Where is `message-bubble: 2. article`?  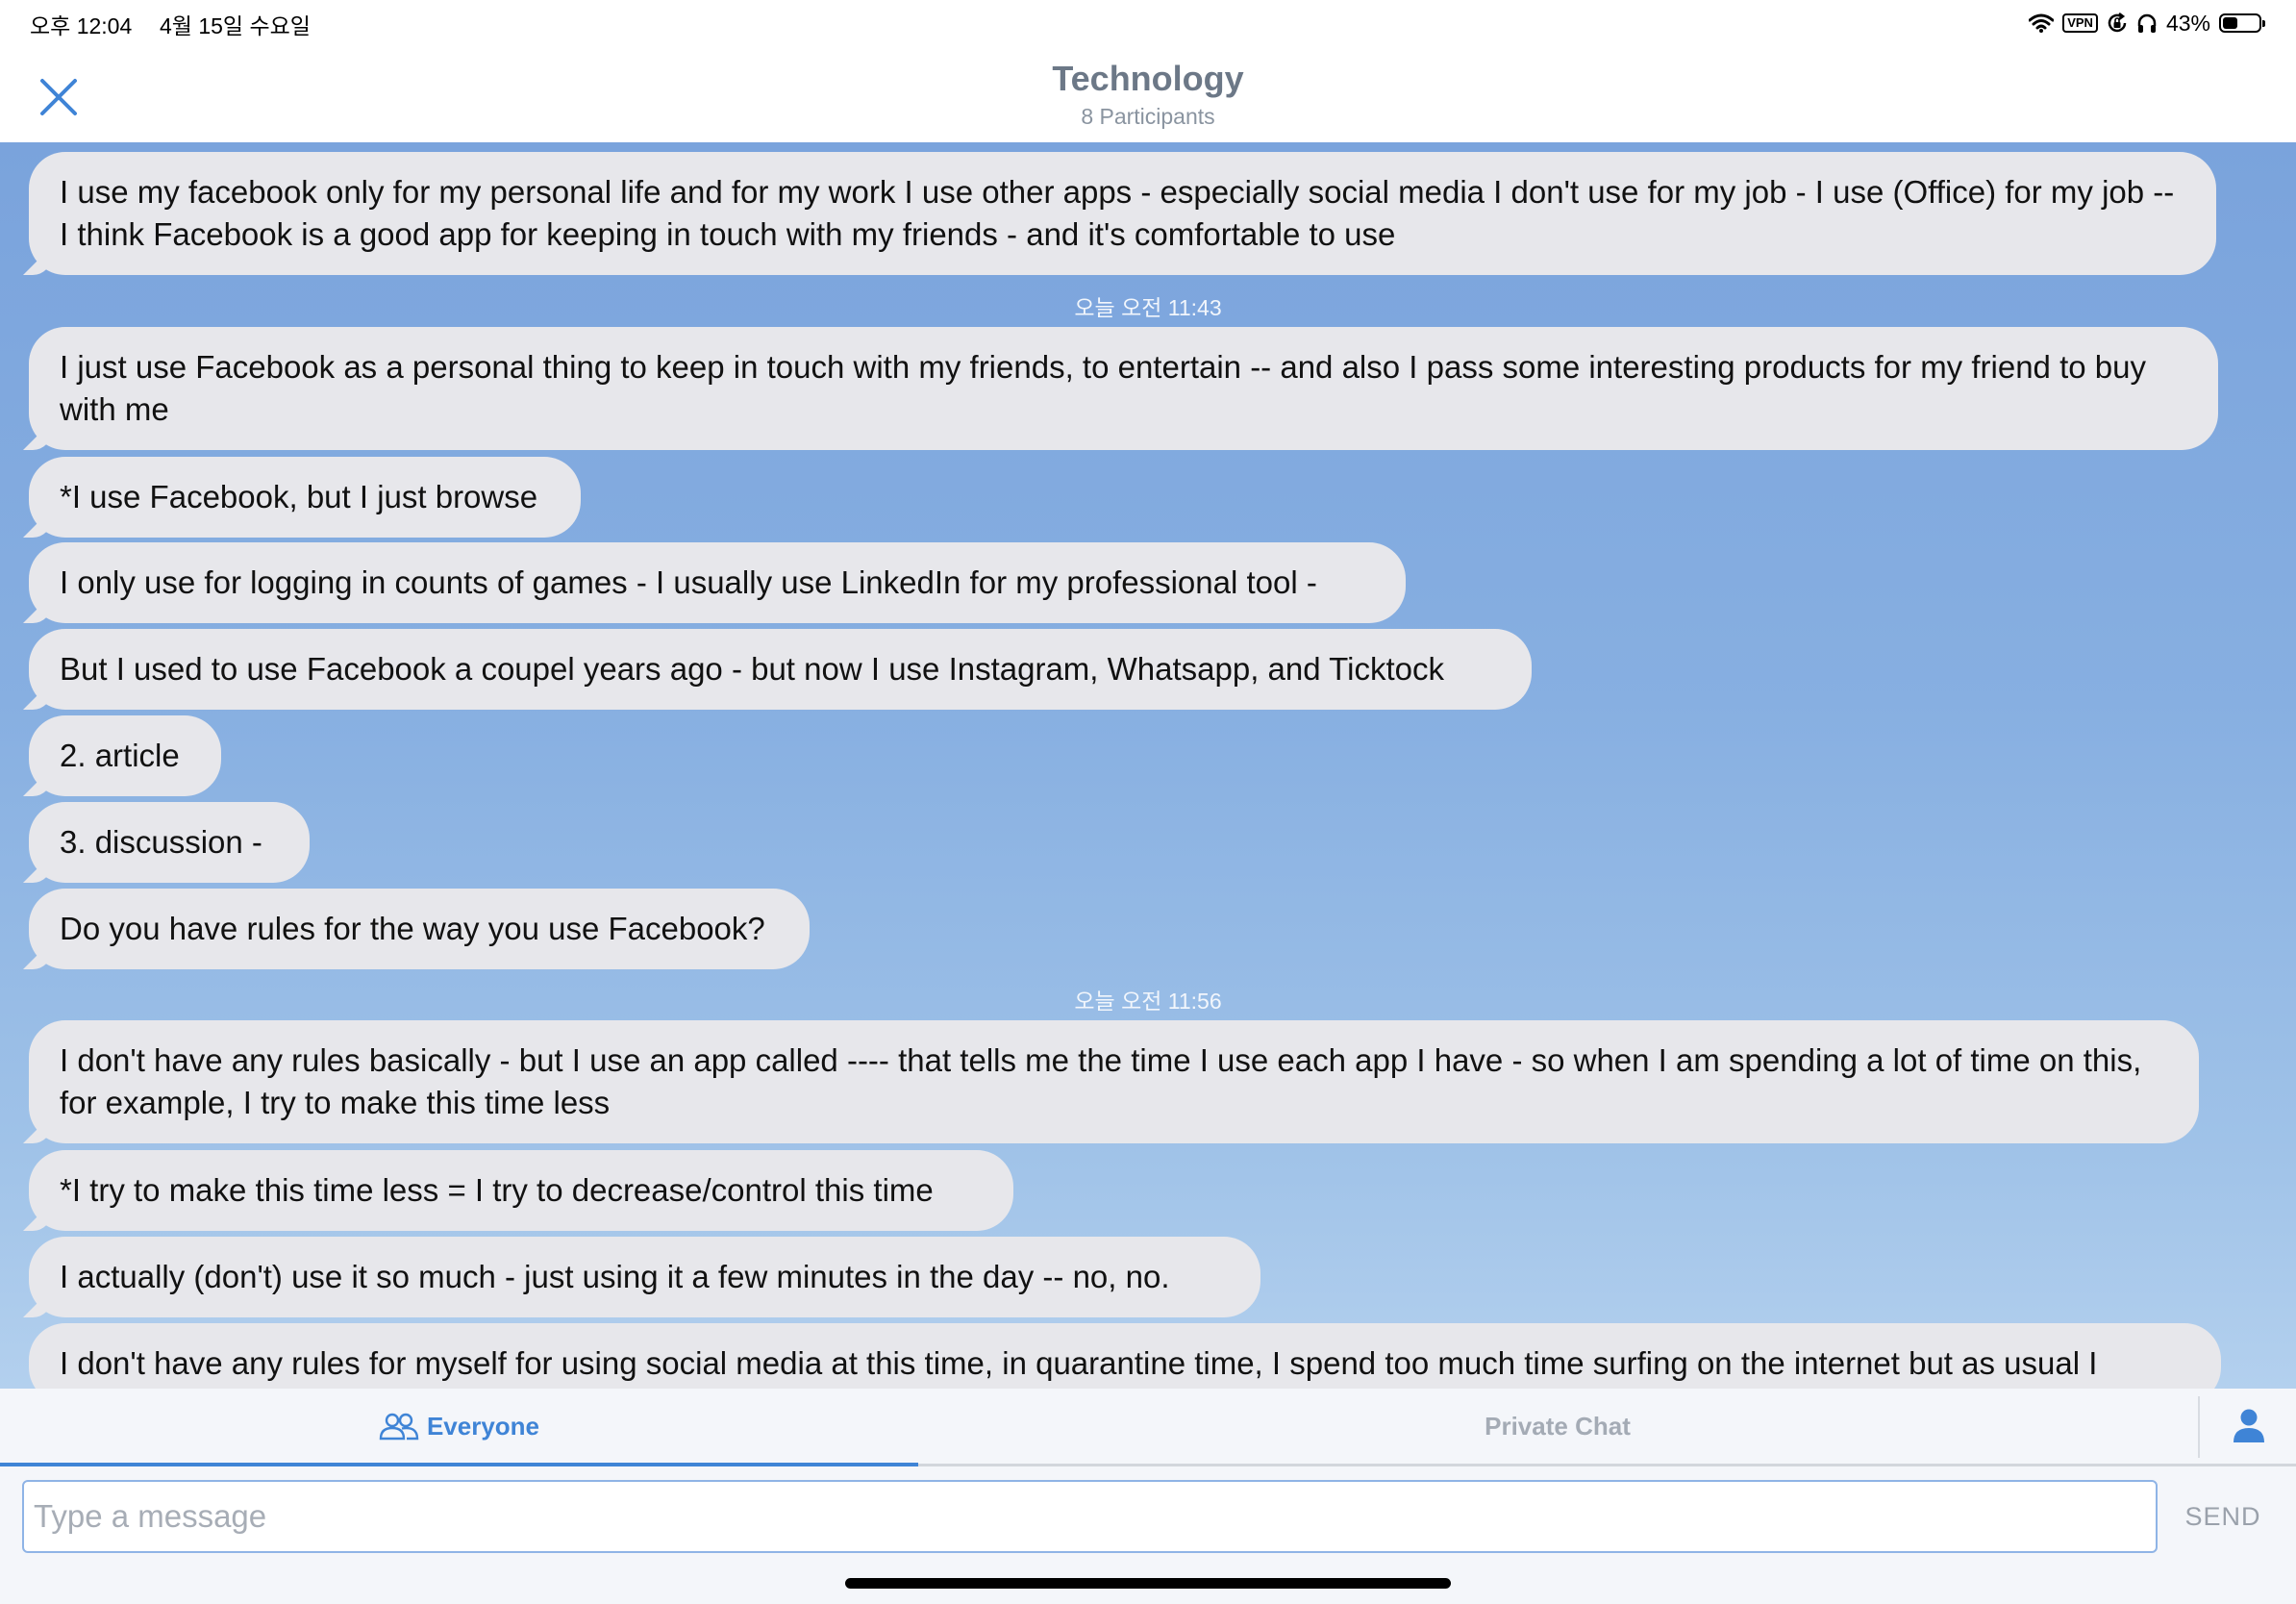
message-bubble: 2. article is located at coordinates (125, 755).